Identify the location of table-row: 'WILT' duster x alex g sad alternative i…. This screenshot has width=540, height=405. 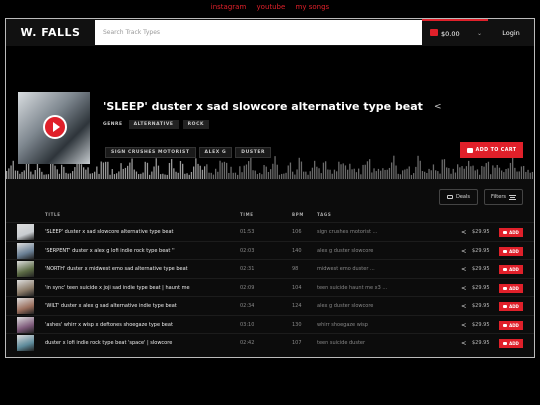
(270, 305).